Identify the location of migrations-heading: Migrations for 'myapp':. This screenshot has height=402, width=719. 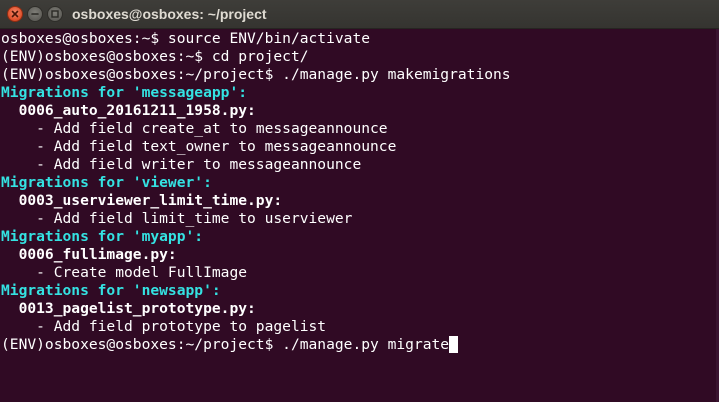
(102, 236).